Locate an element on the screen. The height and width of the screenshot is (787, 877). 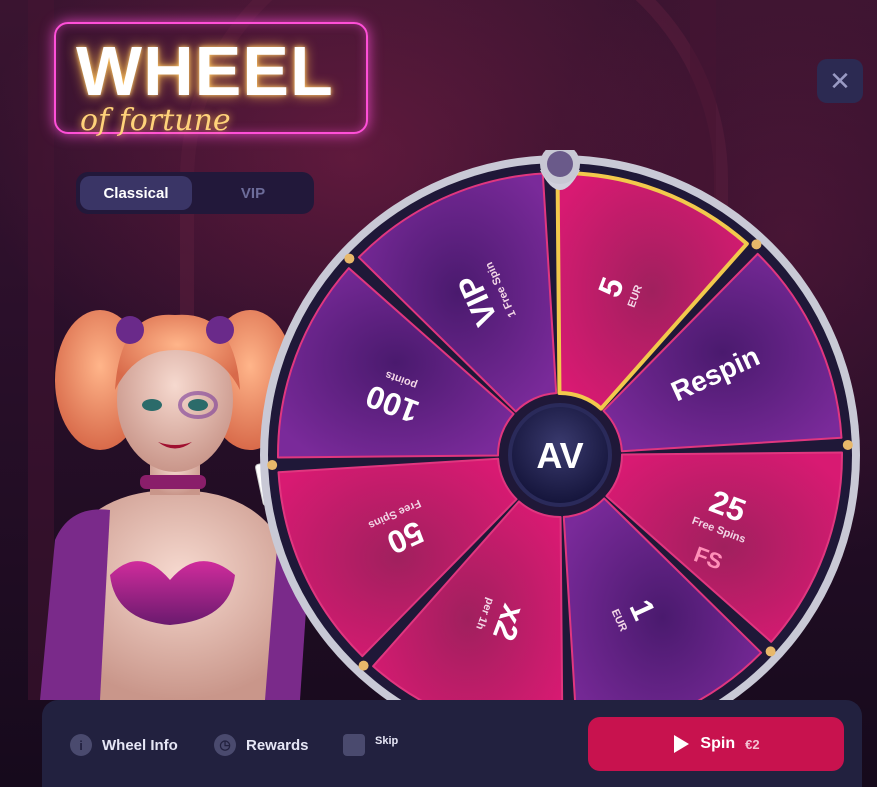
wheel-info-button: i Wheel Info is located at coordinates (124, 745).